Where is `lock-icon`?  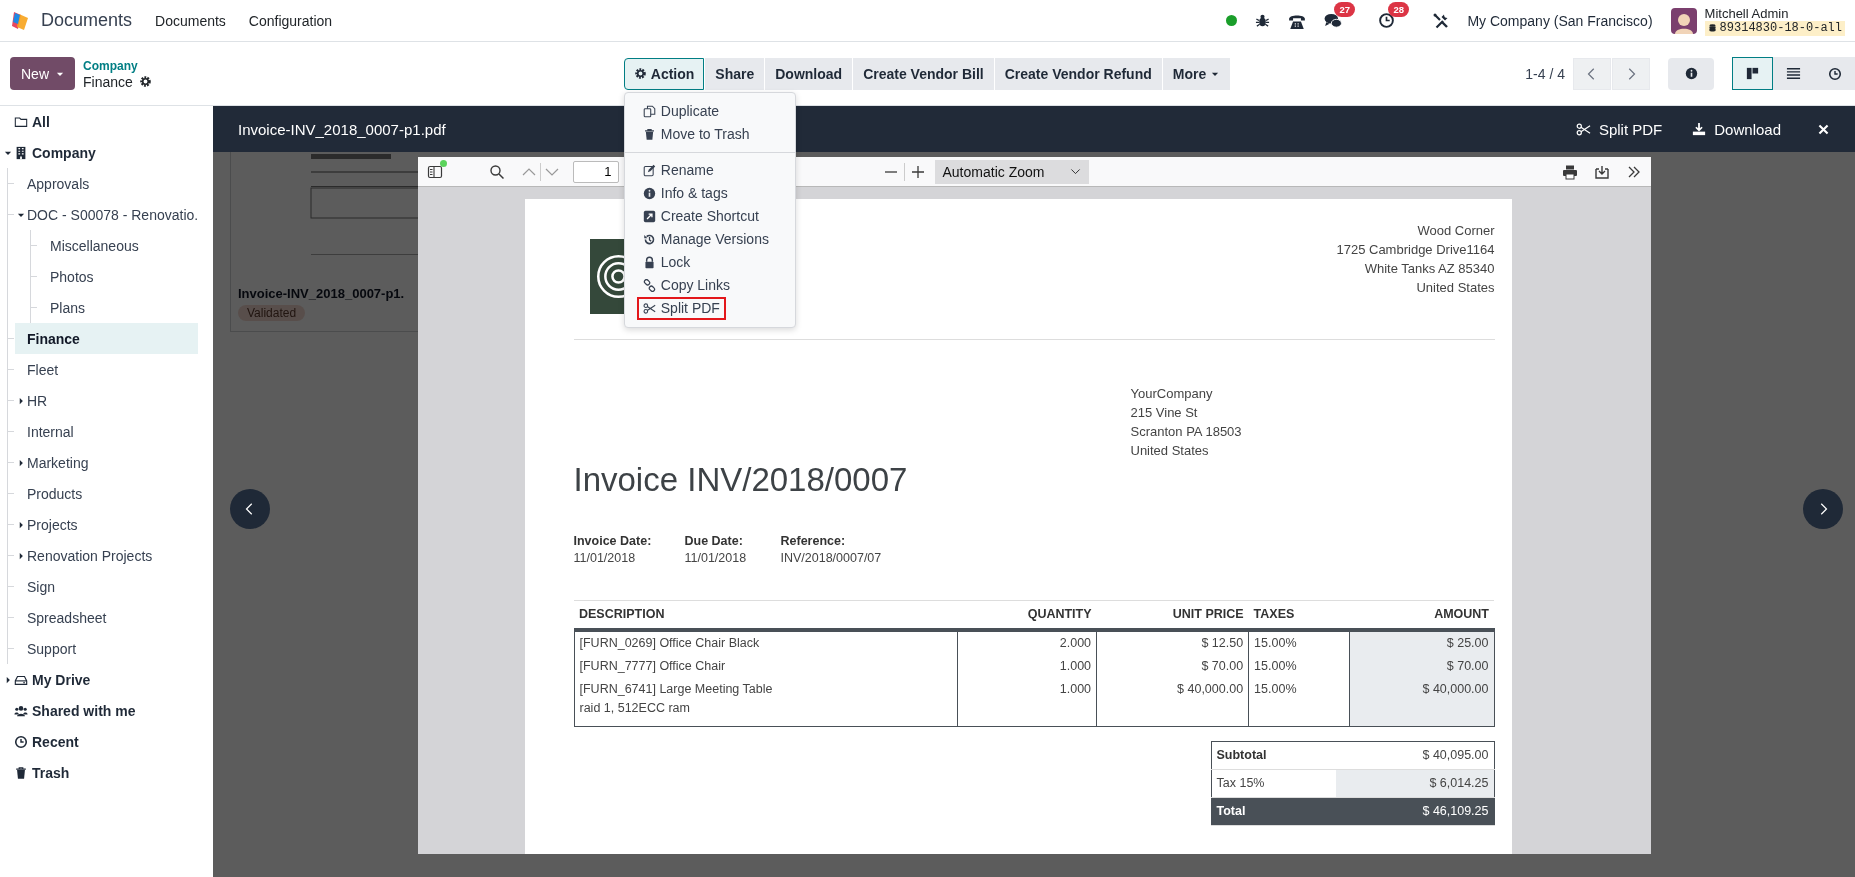 lock-icon is located at coordinates (649, 262).